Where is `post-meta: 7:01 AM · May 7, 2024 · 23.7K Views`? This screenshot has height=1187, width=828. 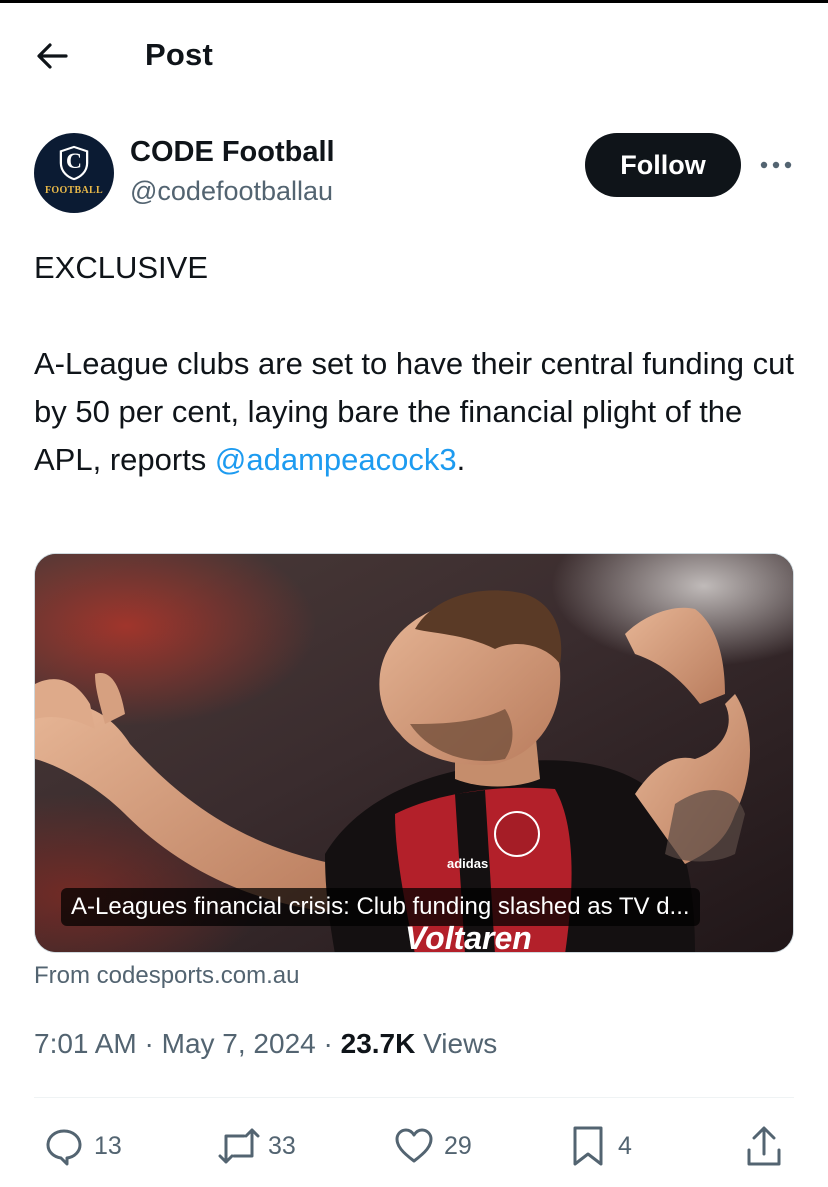
post-meta: 7:01 AM · May 7, 2024 · 23.7K Views is located at coordinates (265, 1044).